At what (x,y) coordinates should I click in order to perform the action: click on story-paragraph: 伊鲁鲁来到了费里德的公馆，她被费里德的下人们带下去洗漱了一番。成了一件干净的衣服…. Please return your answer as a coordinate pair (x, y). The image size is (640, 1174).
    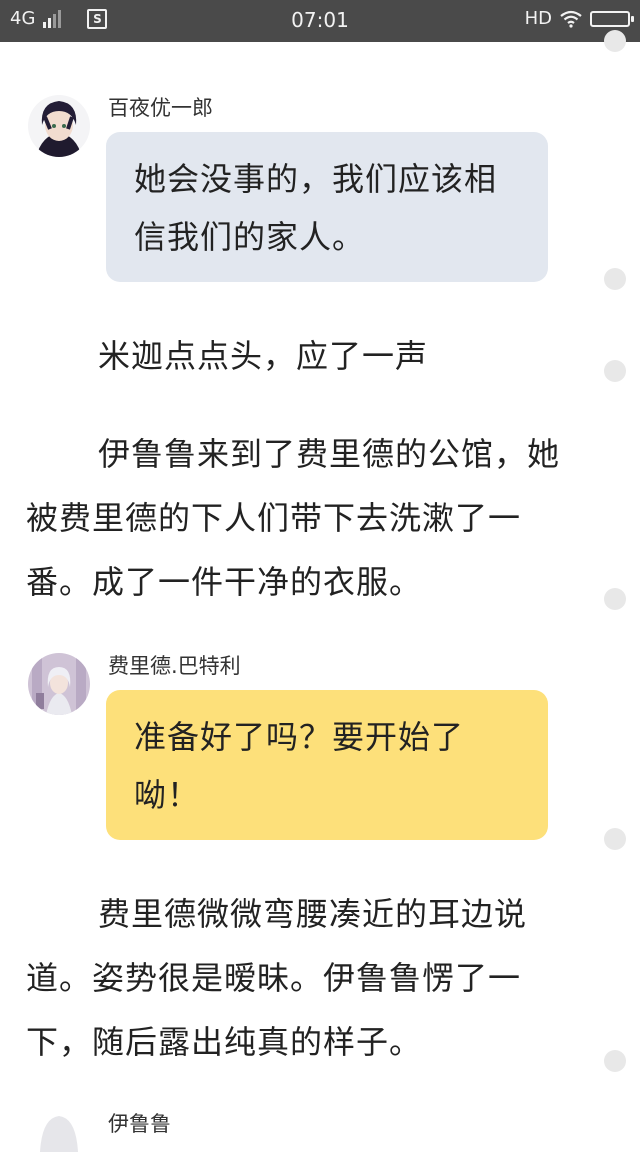
    Looking at the image, I should click on (293, 518).